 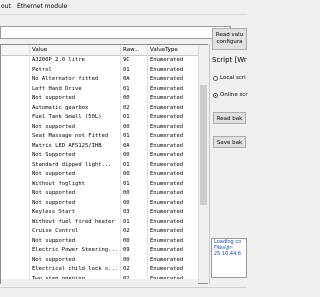 I want to click on menu-bar: out Ethernet module, so click(x=123, y=7).